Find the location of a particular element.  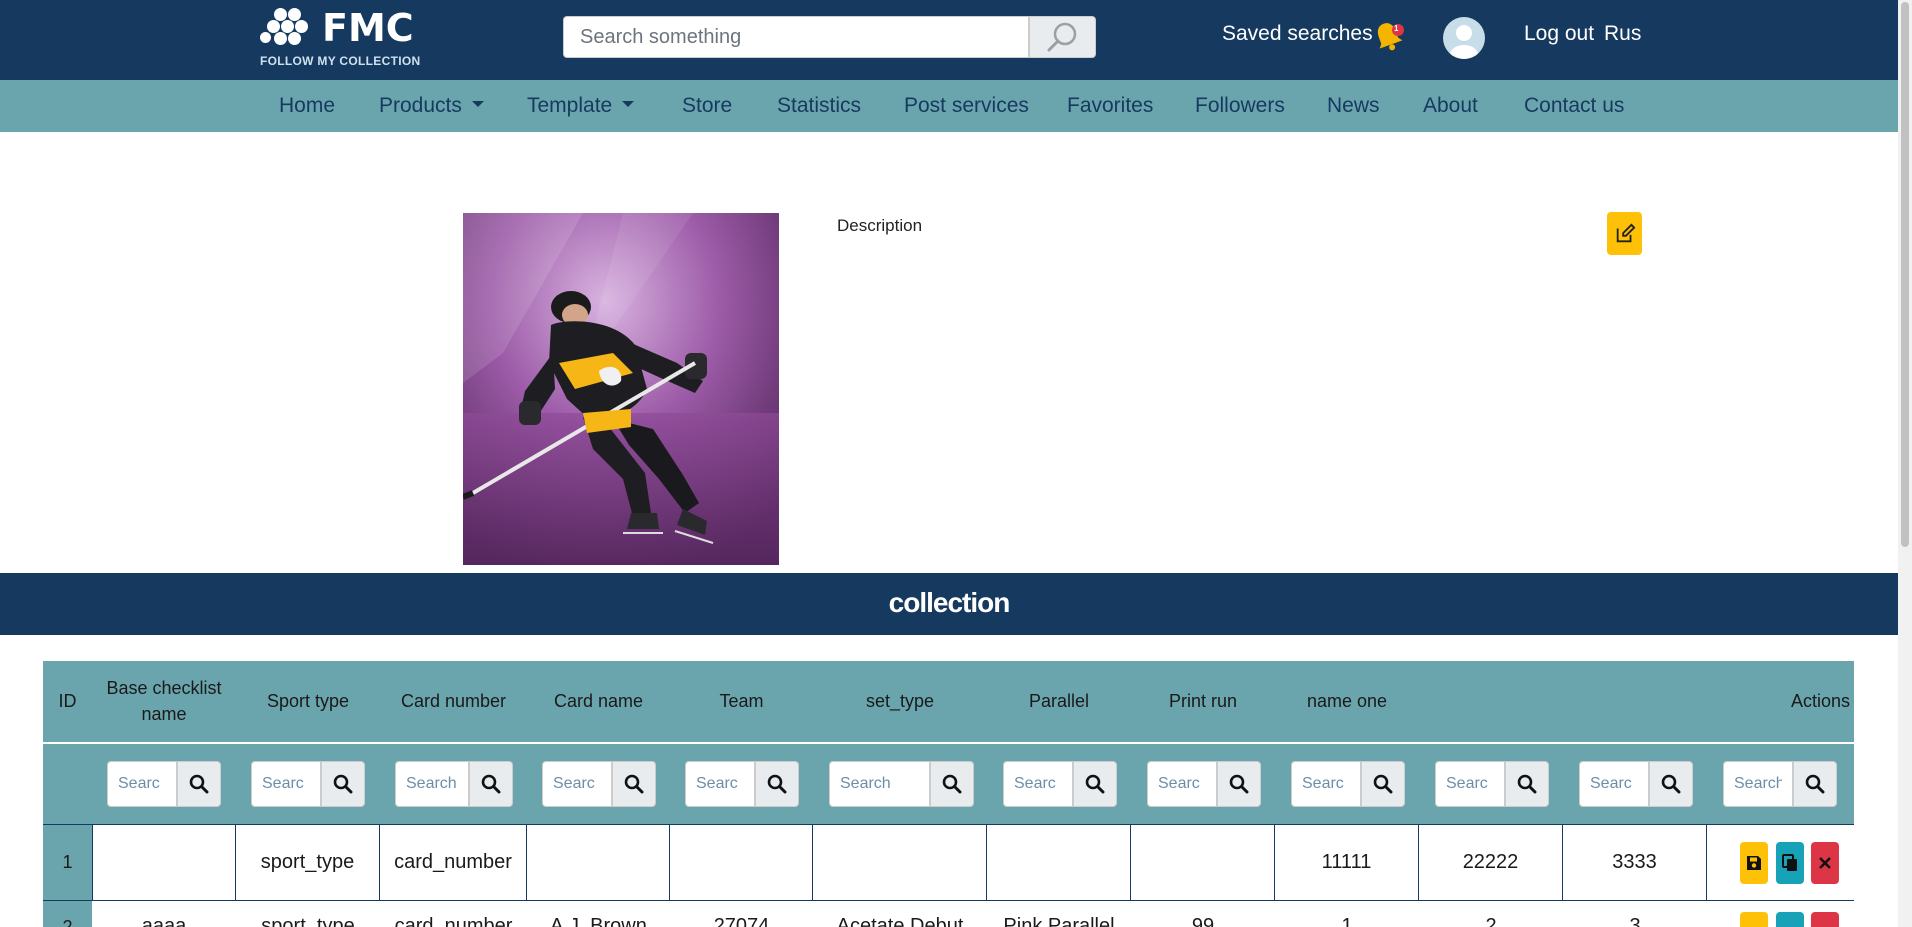

global-search-input is located at coordinates (796, 37).